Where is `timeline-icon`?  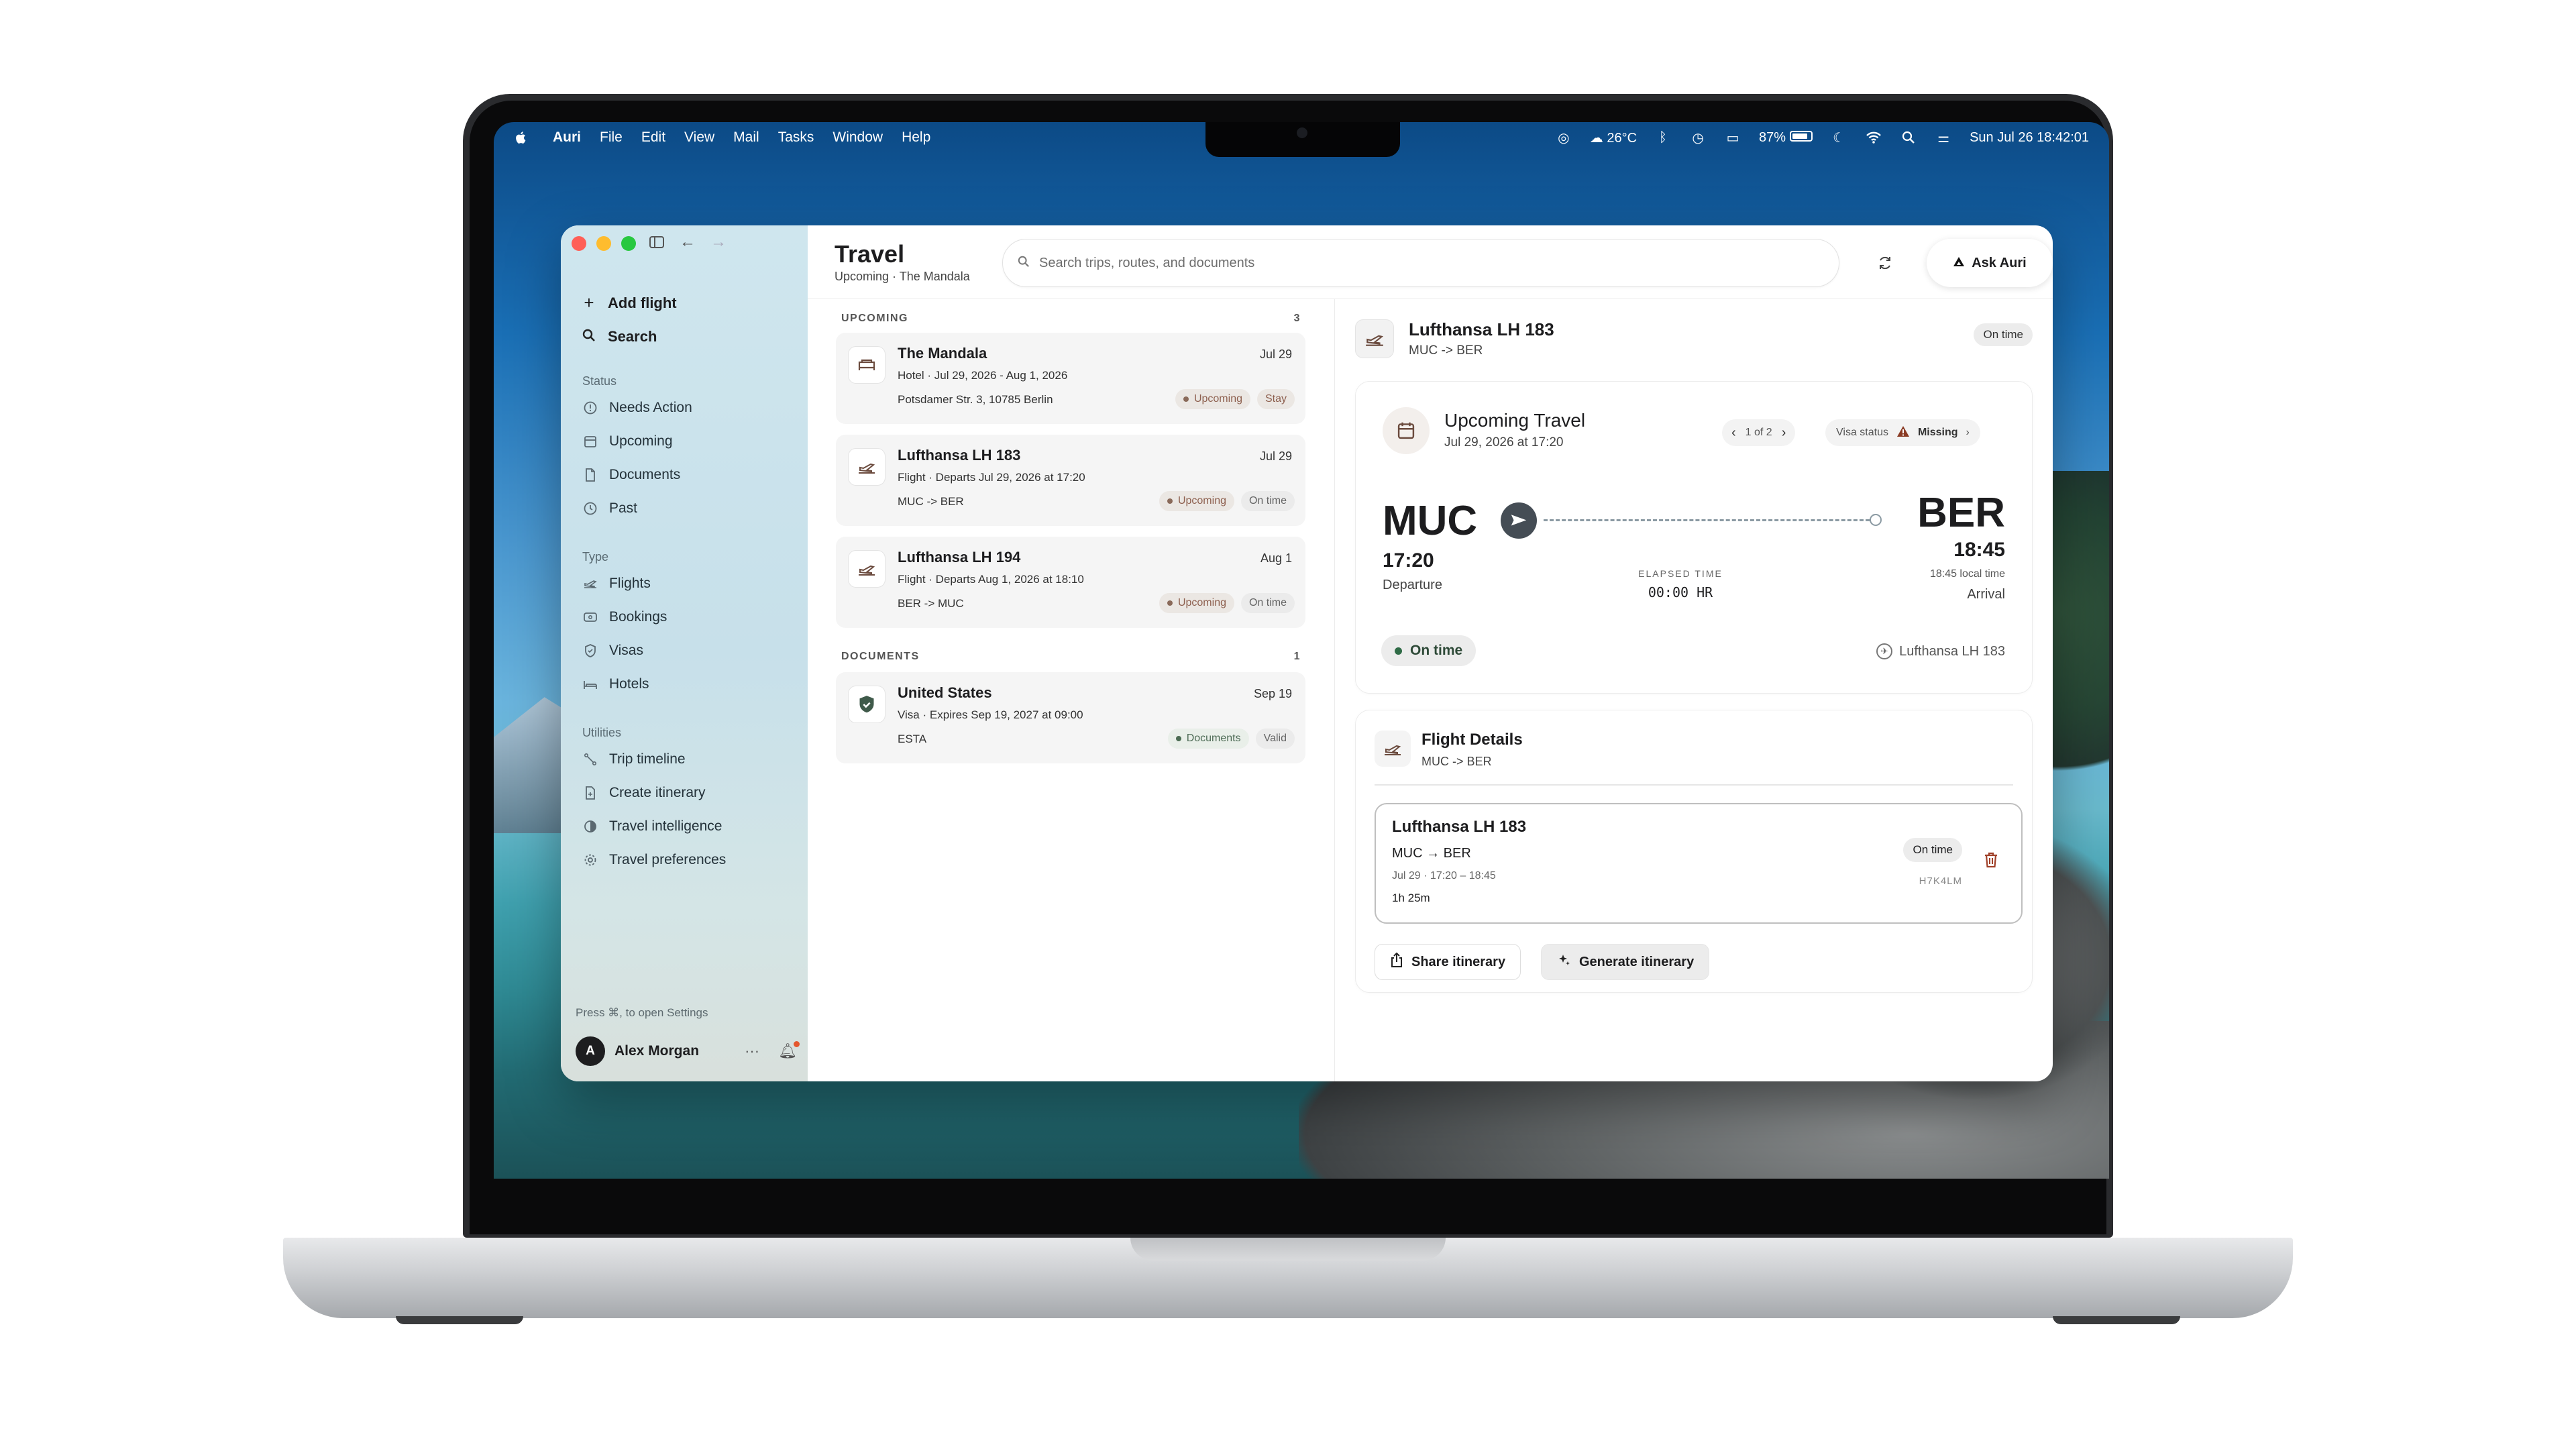 timeline-icon is located at coordinates (590, 759).